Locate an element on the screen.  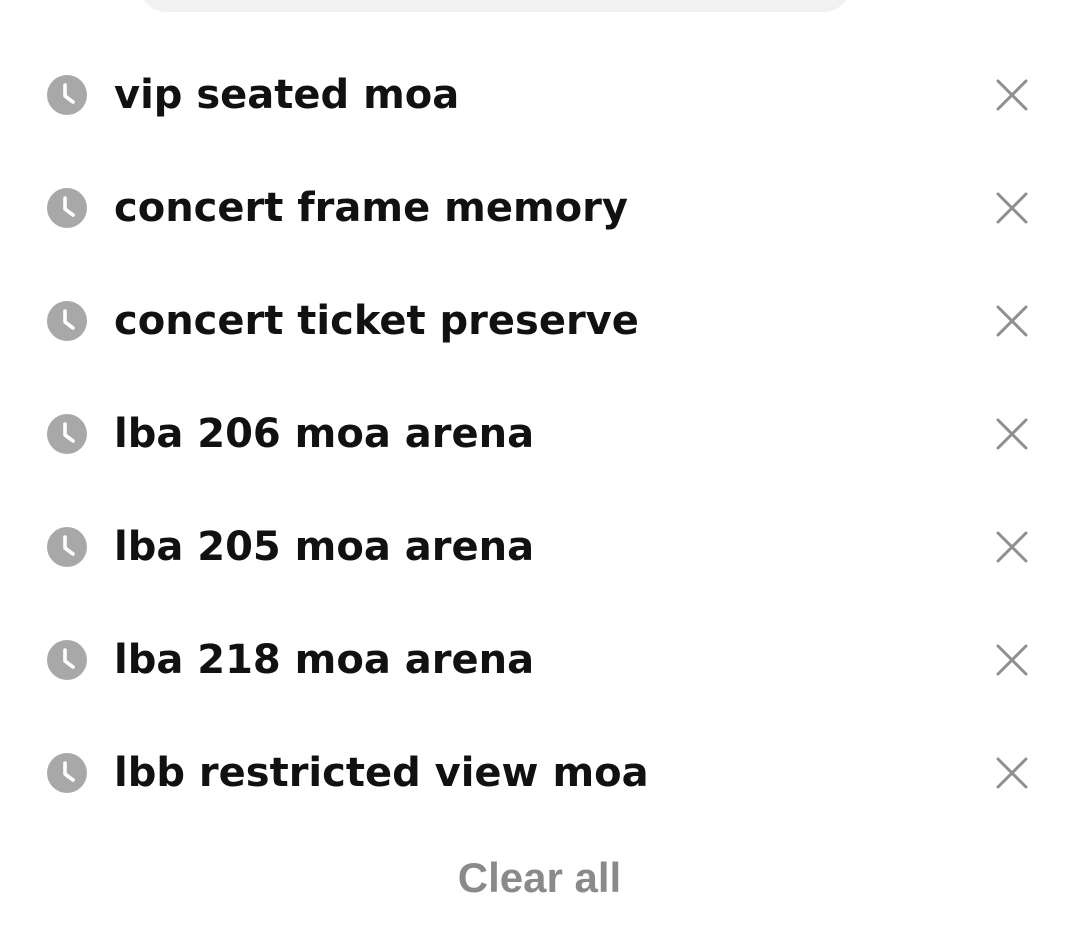
history-item-label: vip seated moa is located at coordinates (287, 95).